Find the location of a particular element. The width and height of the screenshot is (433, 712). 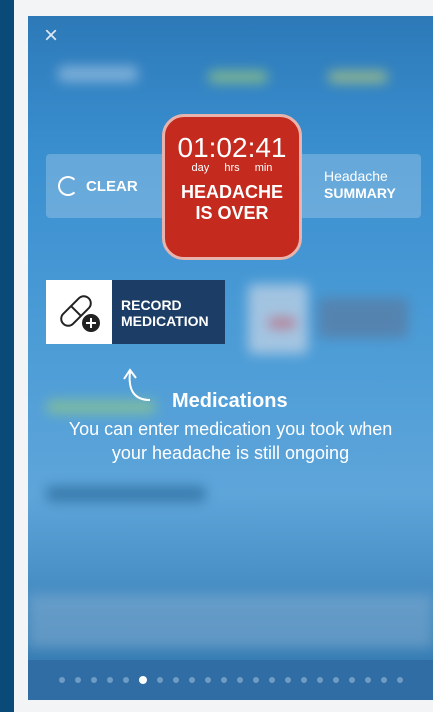

clear-button: CLEAR is located at coordinates (98, 186).